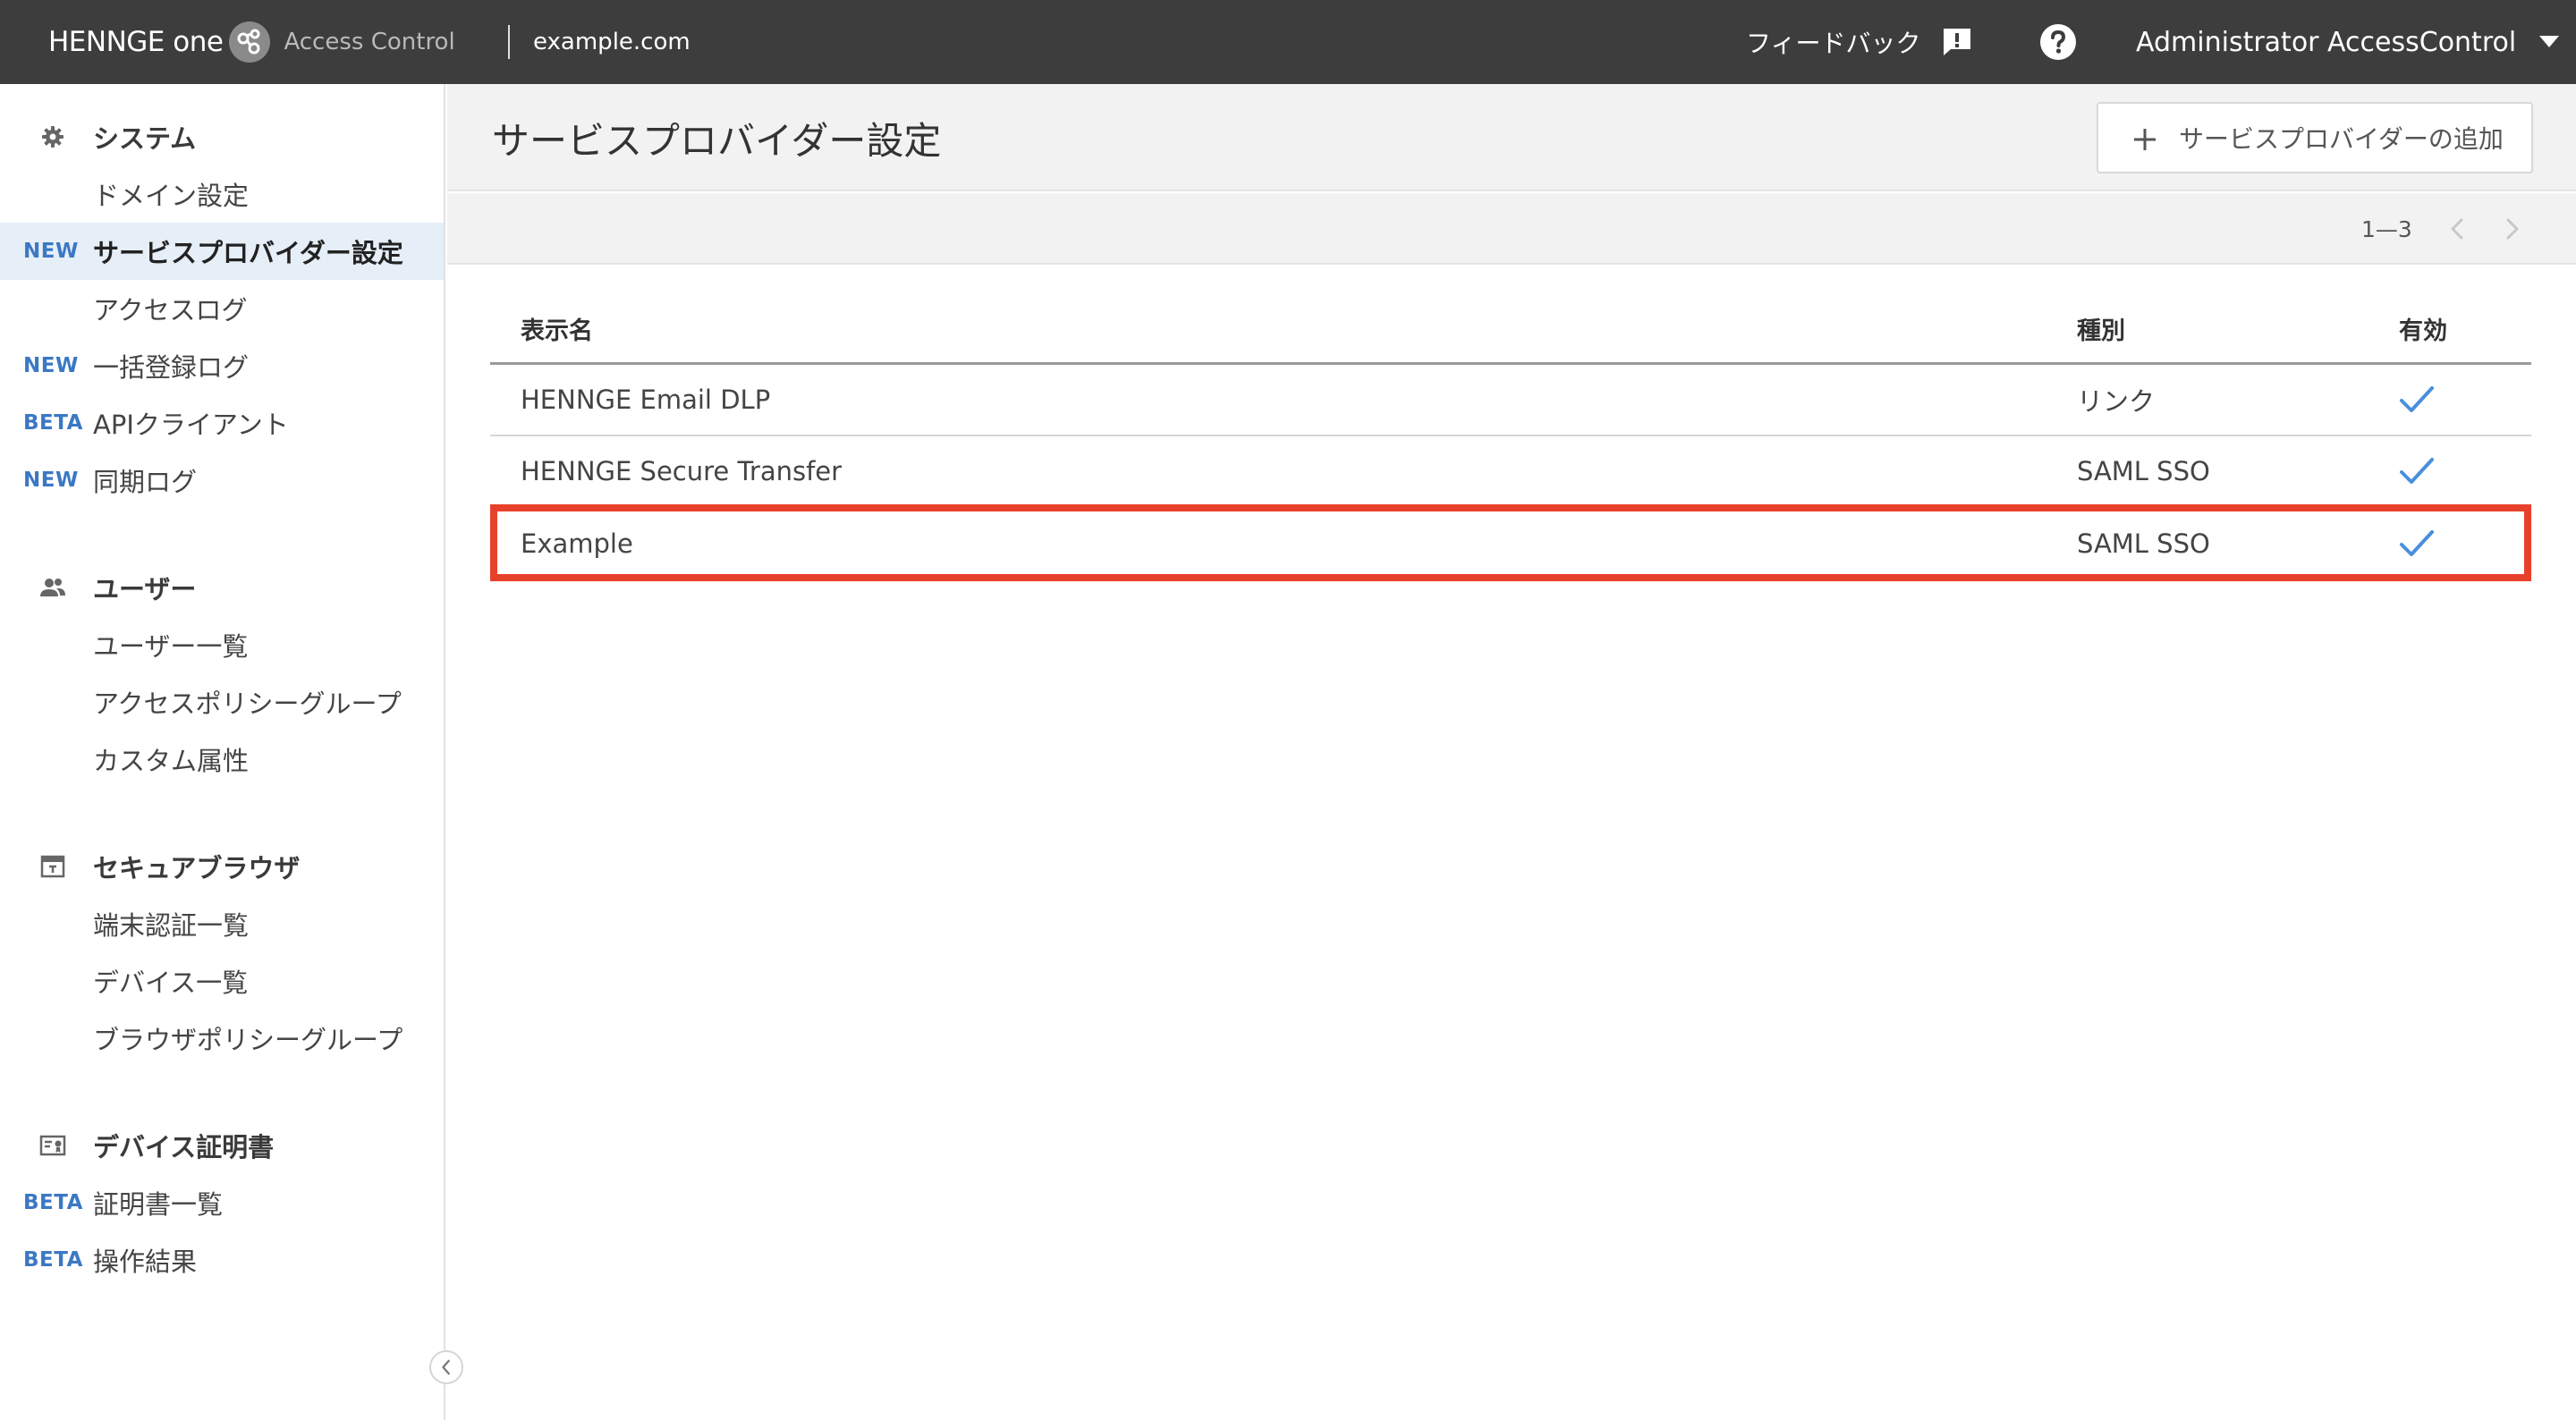 The height and width of the screenshot is (1420, 2576). I want to click on sidebar-section-title: セキュアブラウザ, so click(197, 868).